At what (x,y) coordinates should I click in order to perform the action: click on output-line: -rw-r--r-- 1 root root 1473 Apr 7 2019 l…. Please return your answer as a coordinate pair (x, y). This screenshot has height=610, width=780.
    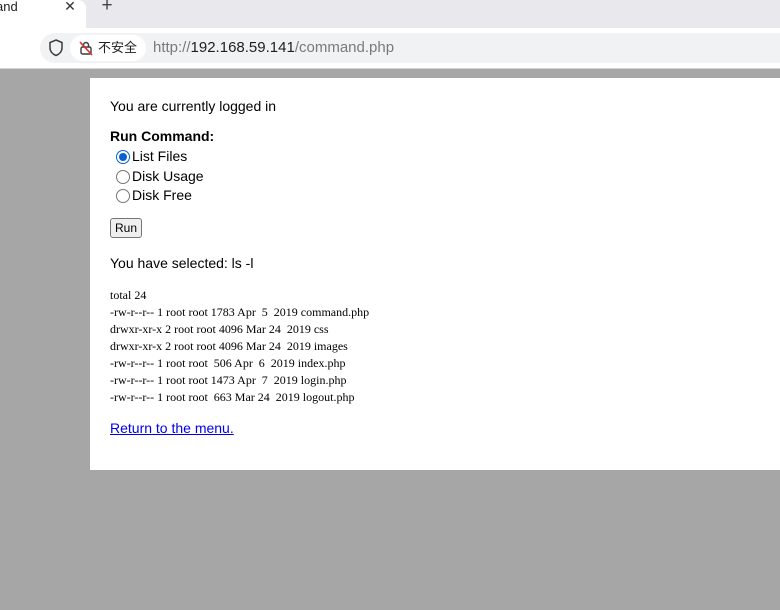
    Looking at the image, I should click on (228, 380).